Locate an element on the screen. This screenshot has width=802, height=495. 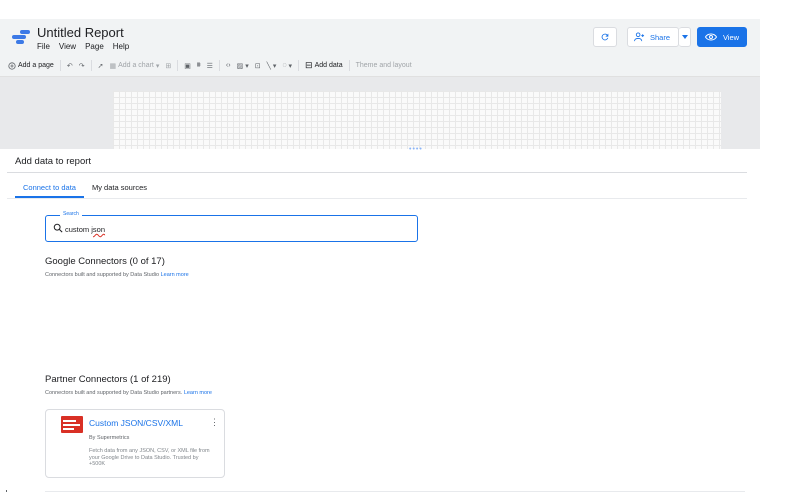
undo-button: ↶ is located at coordinates (70, 66).